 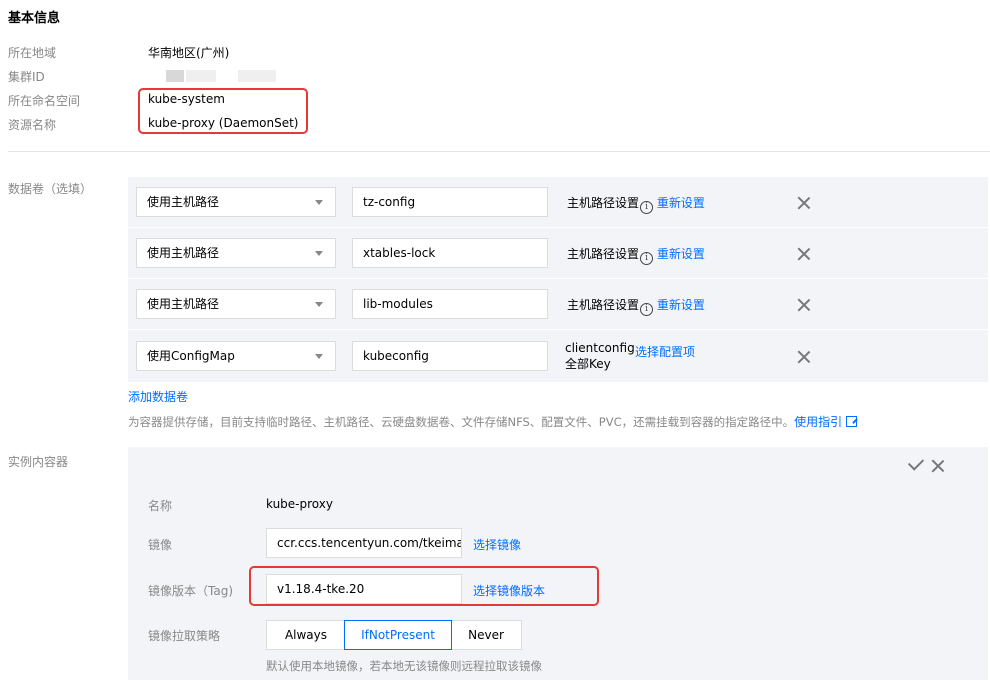 What do you see at coordinates (306, 635) in the screenshot?
I see `pull-option-always: Always` at bounding box center [306, 635].